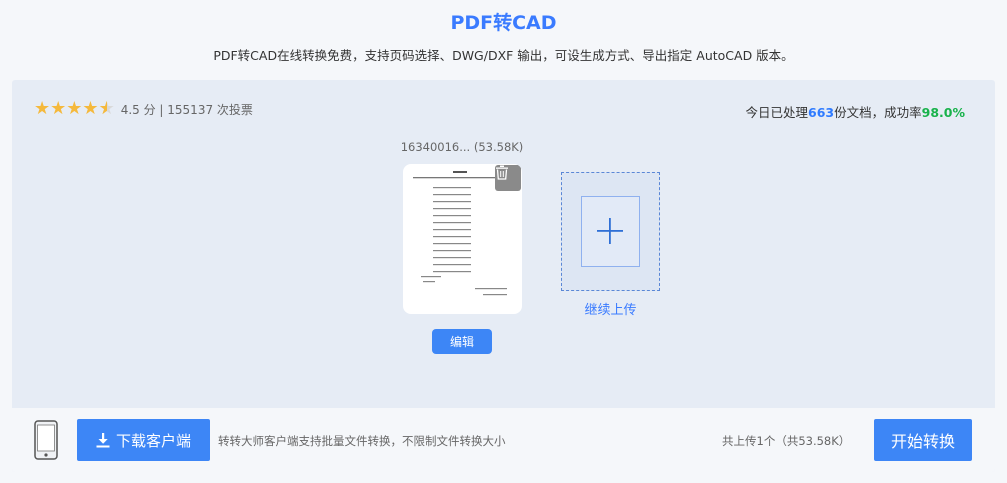 The width and height of the screenshot is (1007, 483). What do you see at coordinates (153, 440) in the screenshot?
I see `download-label: 下载客户端` at bounding box center [153, 440].